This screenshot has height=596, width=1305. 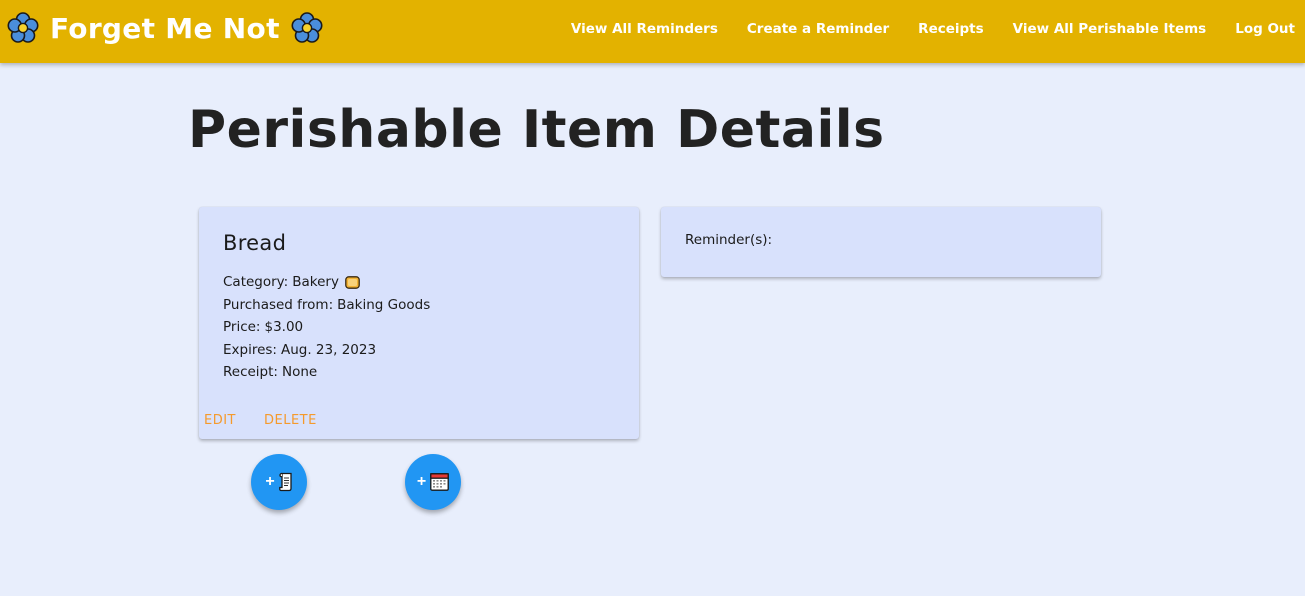 I want to click on nav-link-view-all-reminders: View All Reminders, so click(x=644, y=29).